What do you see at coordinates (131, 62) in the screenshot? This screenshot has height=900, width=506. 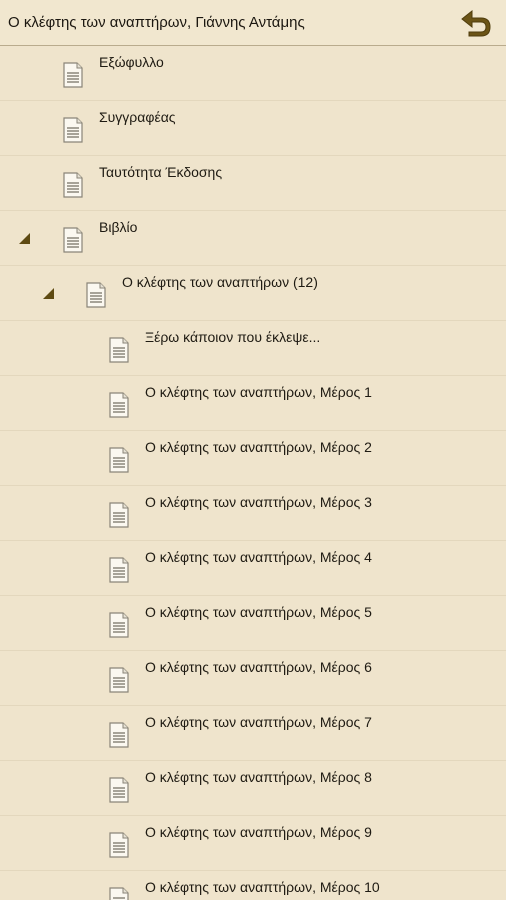 I see `toc-item-label: Εξώφυλλο` at bounding box center [131, 62].